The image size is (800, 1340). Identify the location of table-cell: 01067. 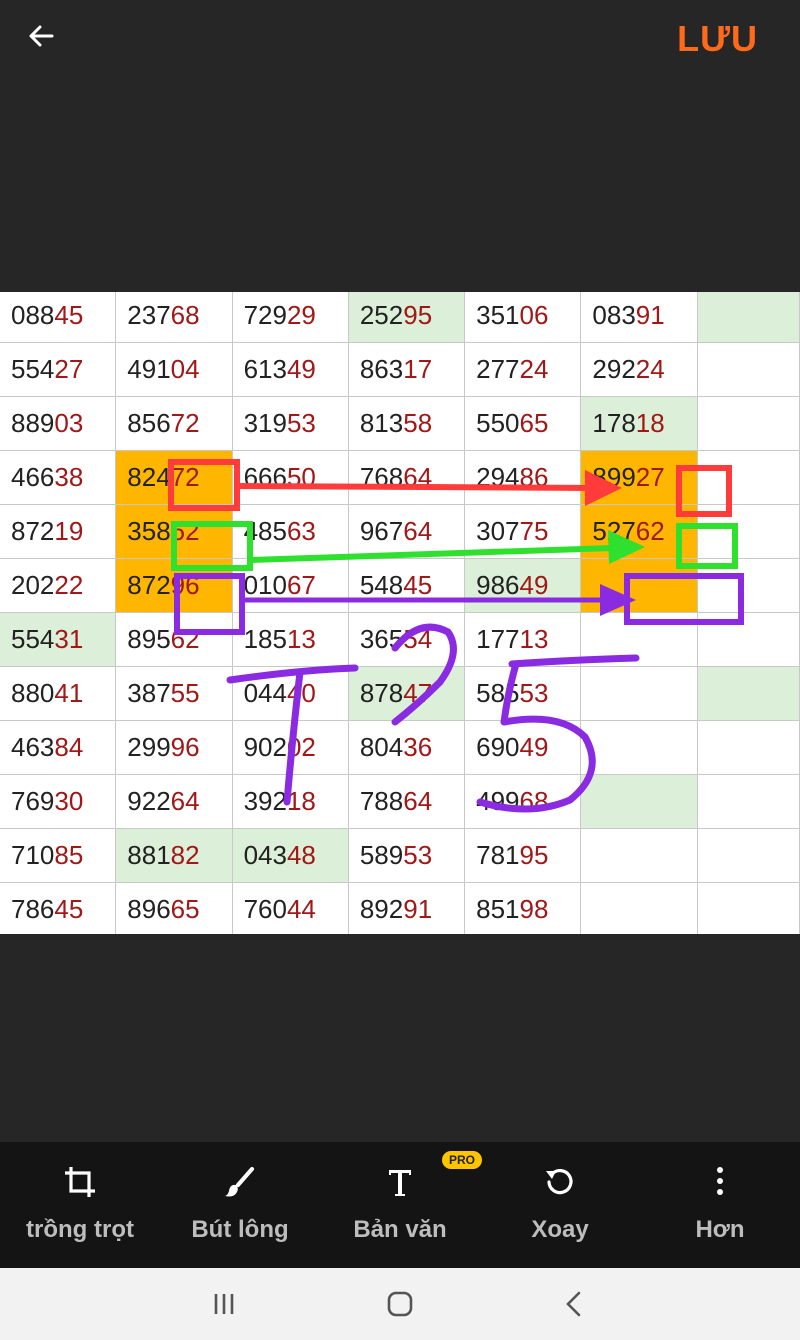
(290, 585).